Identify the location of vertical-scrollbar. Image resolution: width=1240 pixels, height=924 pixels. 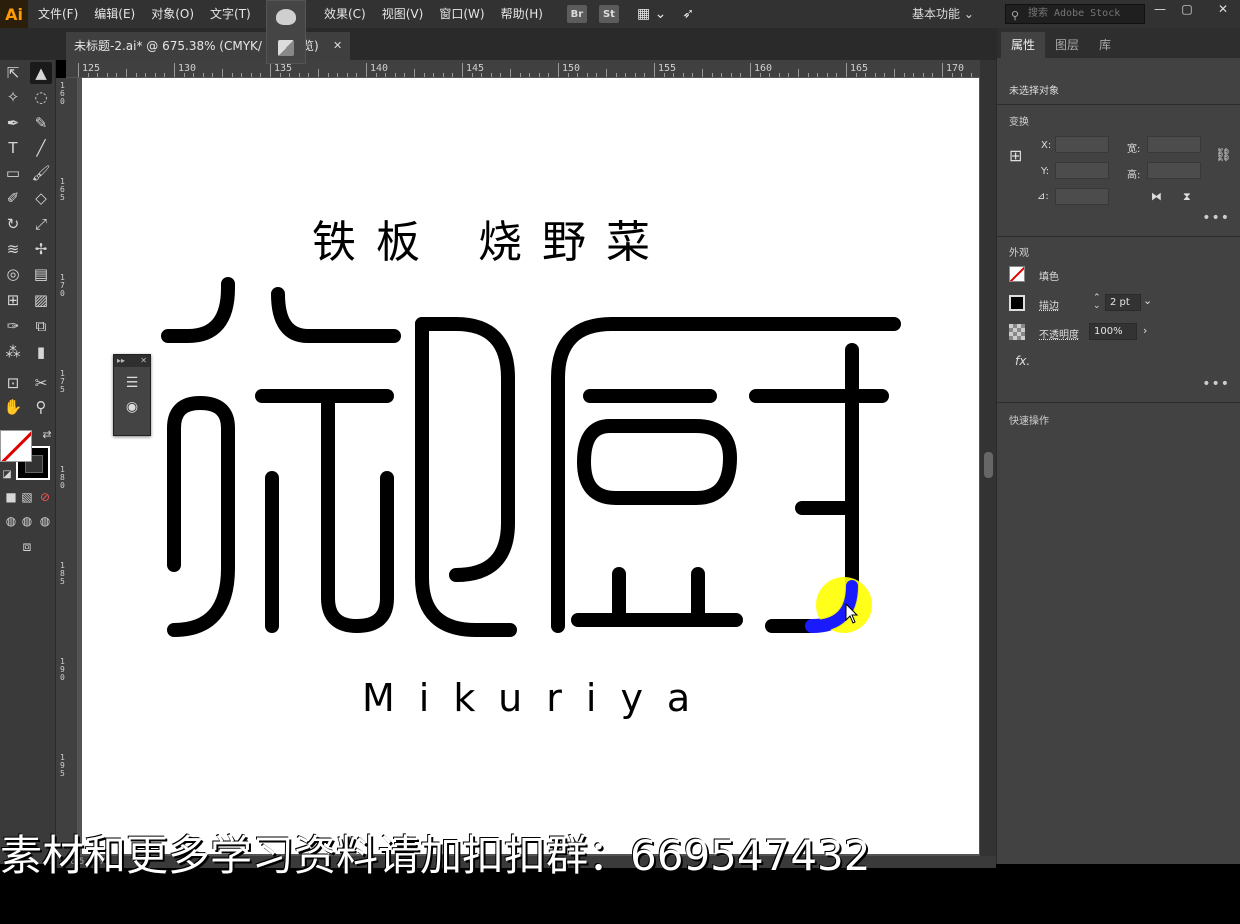
(988, 462).